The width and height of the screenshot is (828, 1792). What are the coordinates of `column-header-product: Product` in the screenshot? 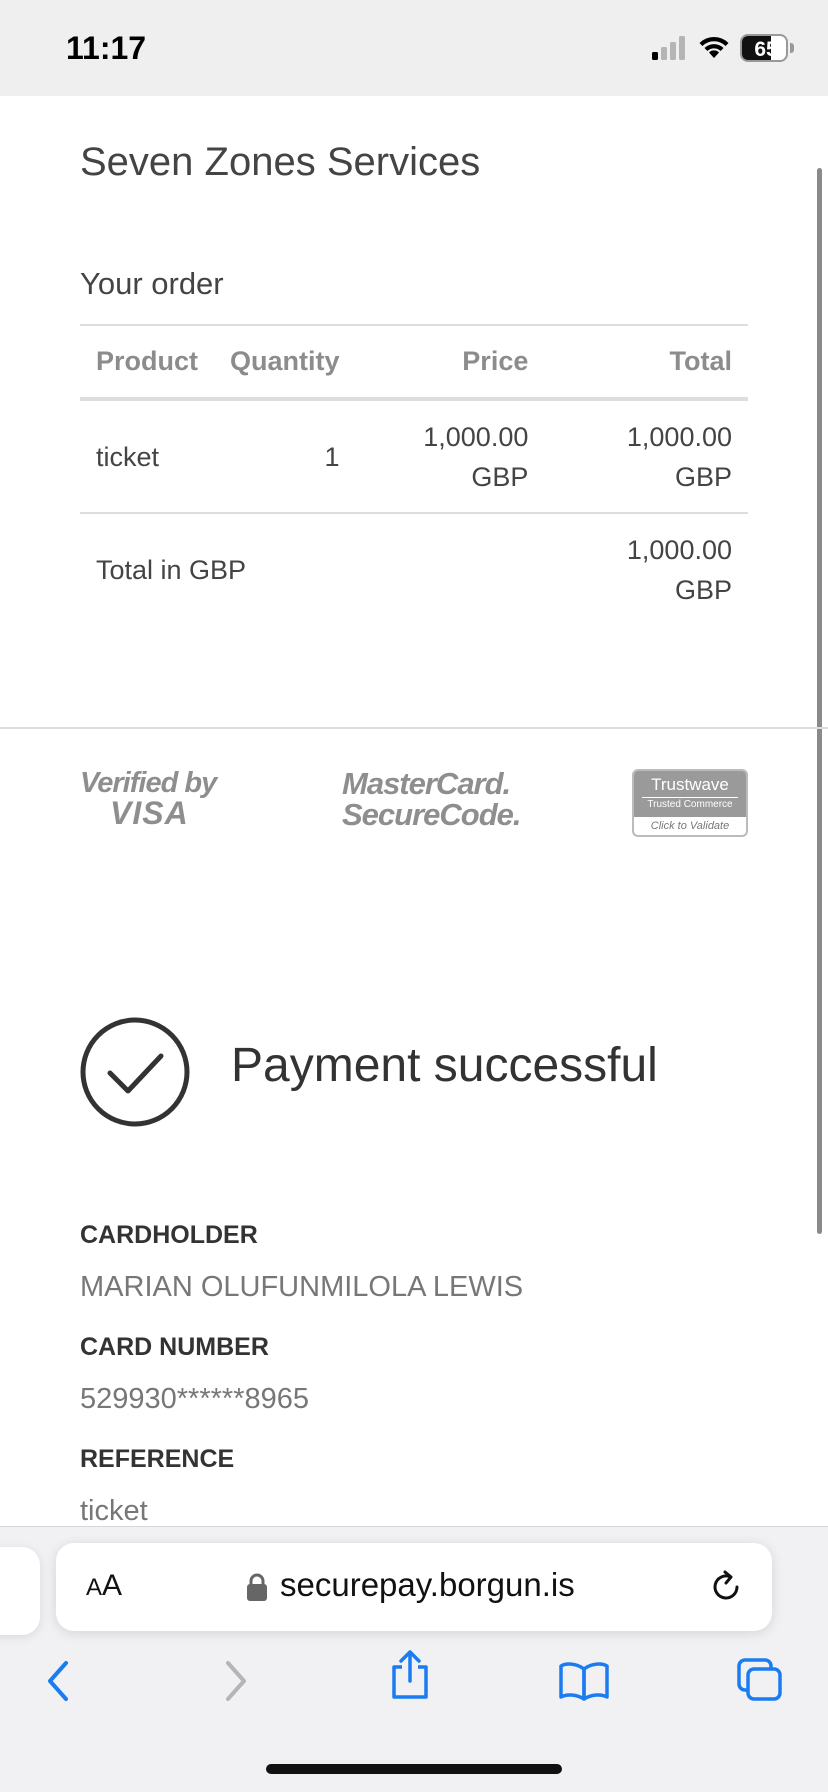 It's located at (147, 362).